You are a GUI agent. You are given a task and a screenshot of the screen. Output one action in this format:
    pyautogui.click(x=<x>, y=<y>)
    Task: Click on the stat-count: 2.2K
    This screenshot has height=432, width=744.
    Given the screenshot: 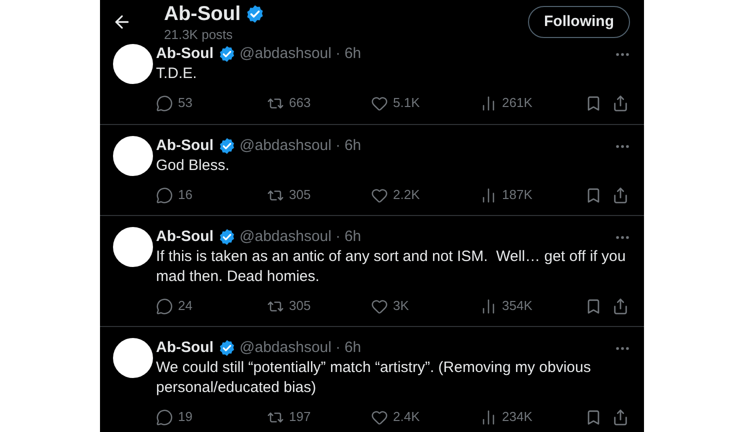 What is the action you would take?
    pyautogui.click(x=406, y=195)
    